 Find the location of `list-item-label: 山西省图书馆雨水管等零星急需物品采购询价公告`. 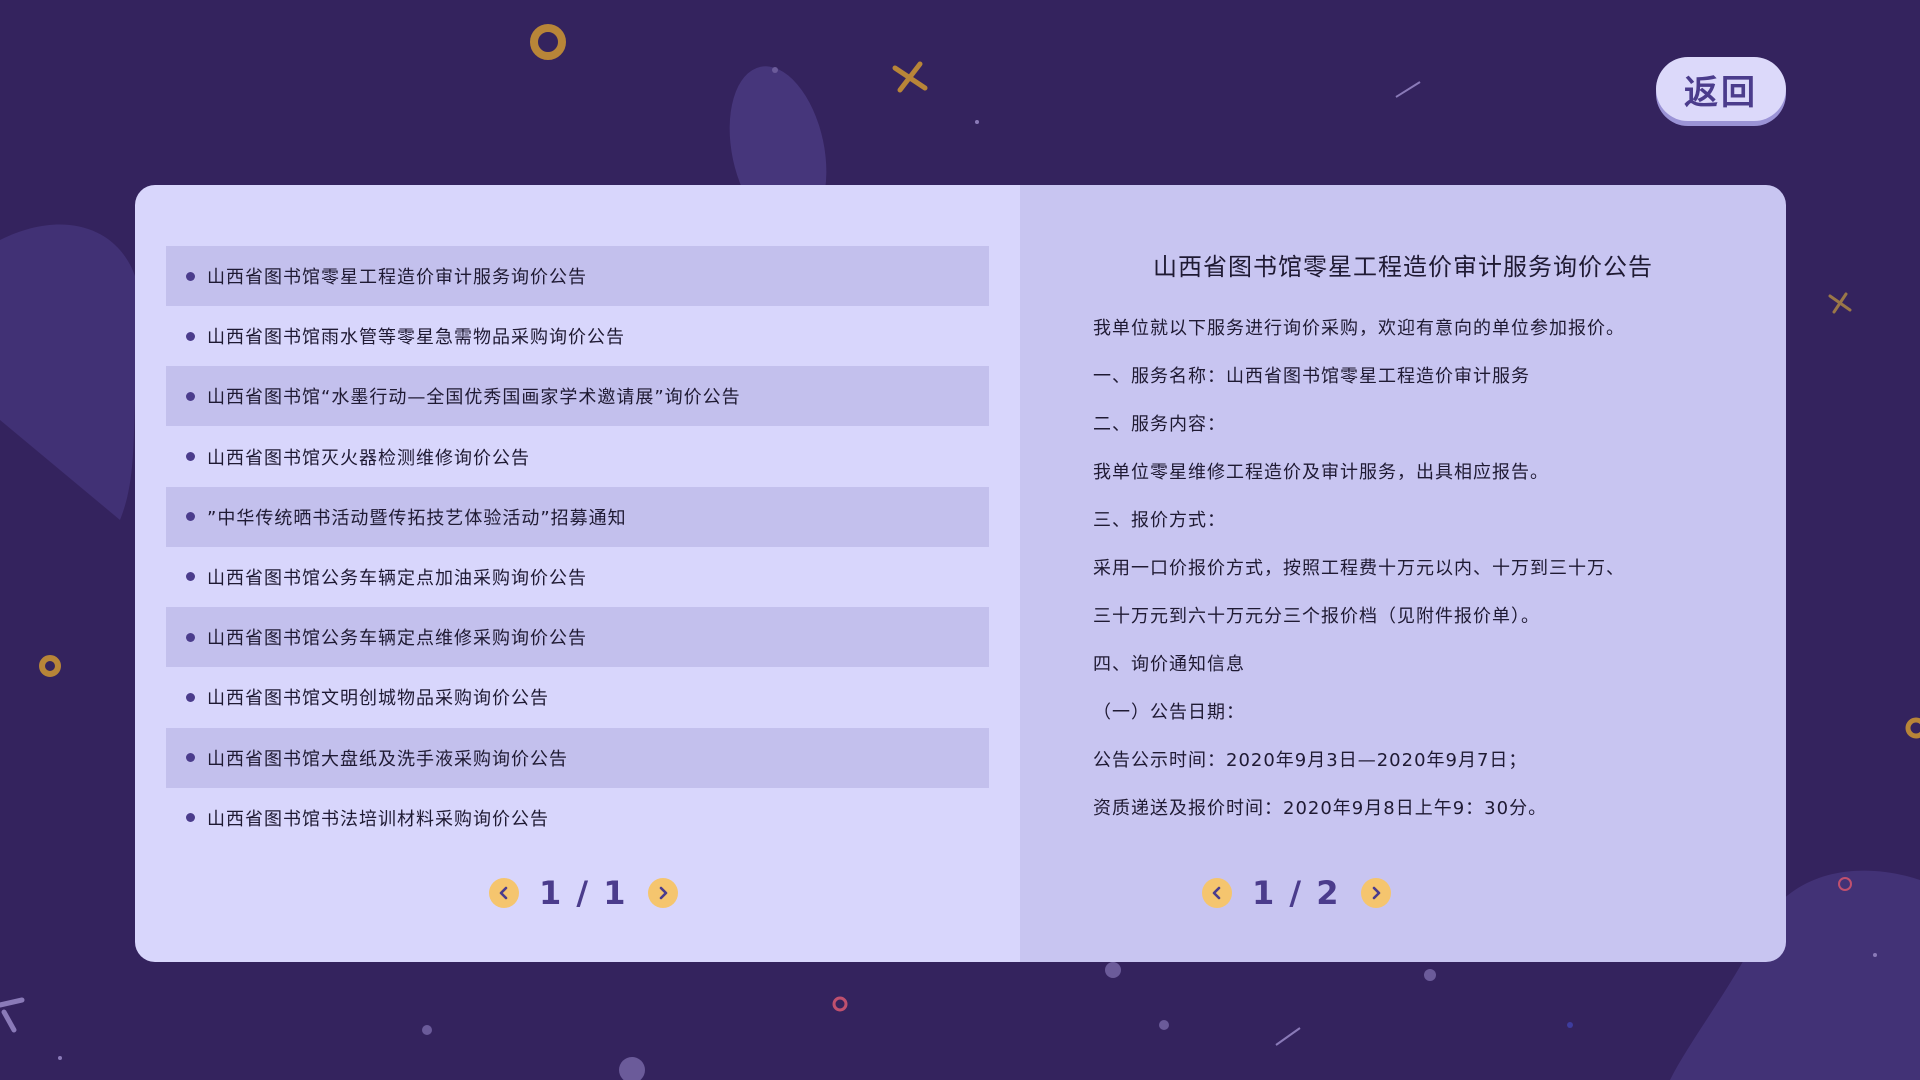

list-item-label: 山西省图书馆雨水管等零星急需物品采购询价公告 is located at coordinates (416, 338).